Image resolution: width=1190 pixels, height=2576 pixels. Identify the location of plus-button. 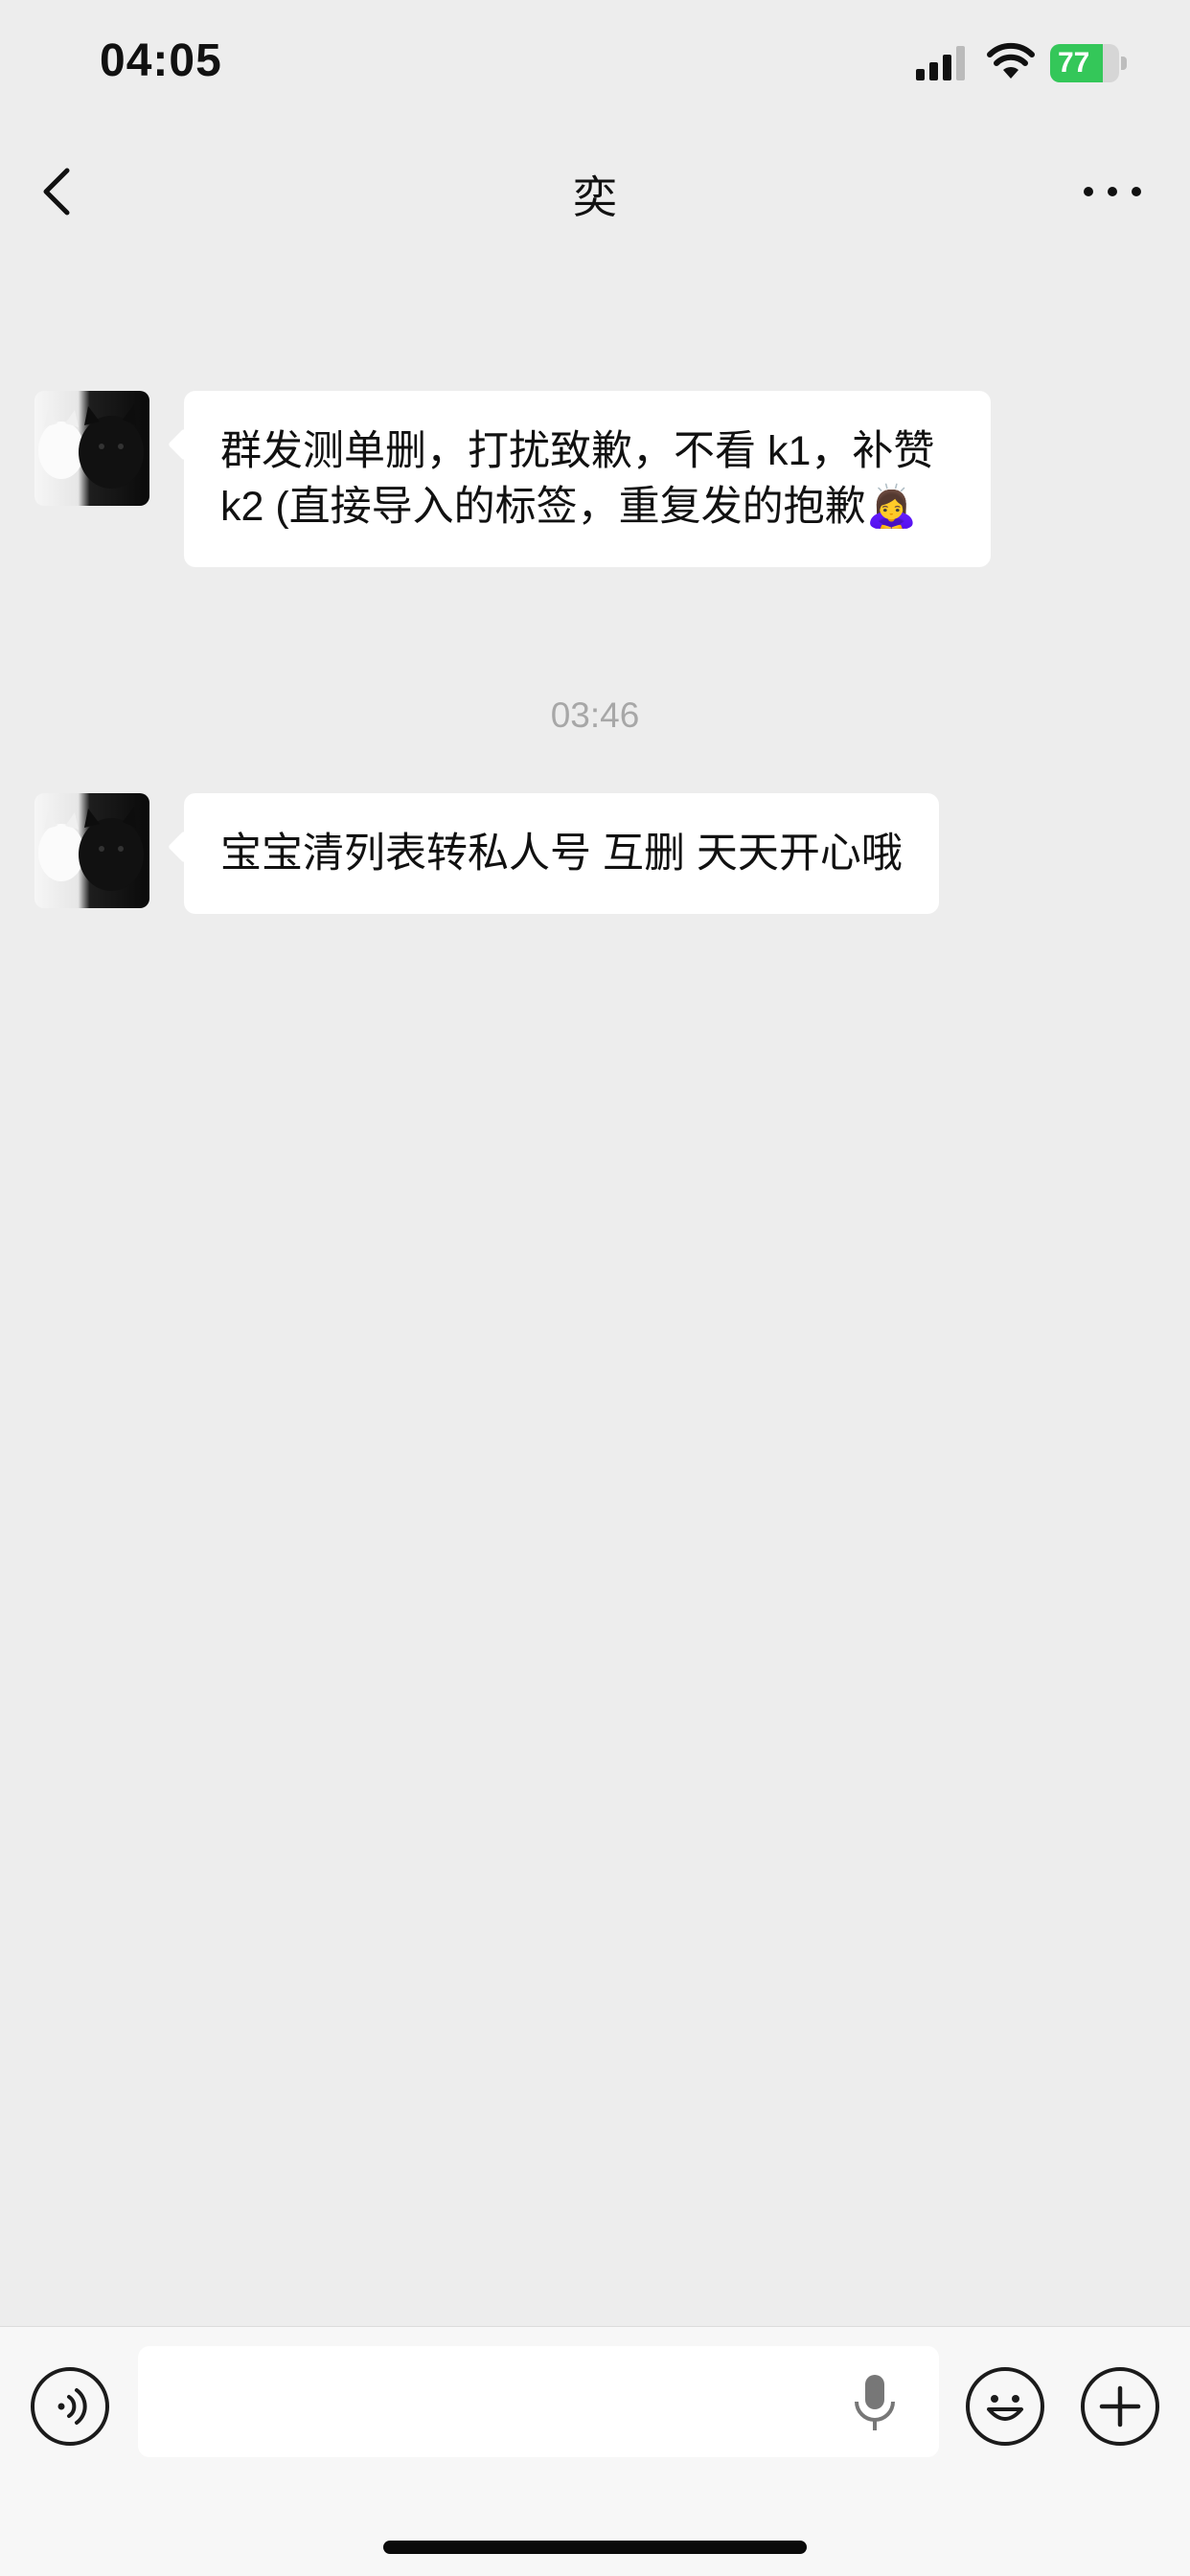
(1120, 2406).